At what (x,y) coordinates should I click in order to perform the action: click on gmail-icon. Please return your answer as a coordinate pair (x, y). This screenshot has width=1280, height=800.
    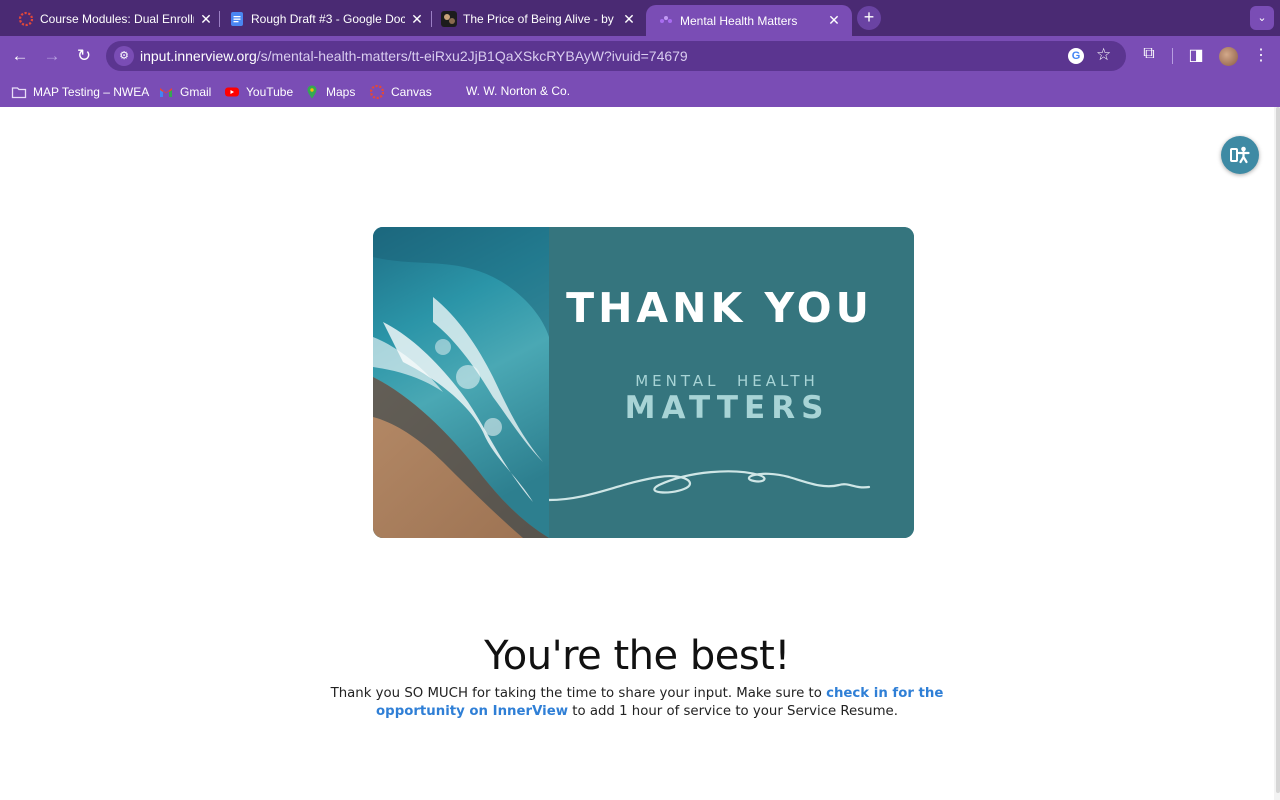
    Looking at the image, I should click on (166, 92).